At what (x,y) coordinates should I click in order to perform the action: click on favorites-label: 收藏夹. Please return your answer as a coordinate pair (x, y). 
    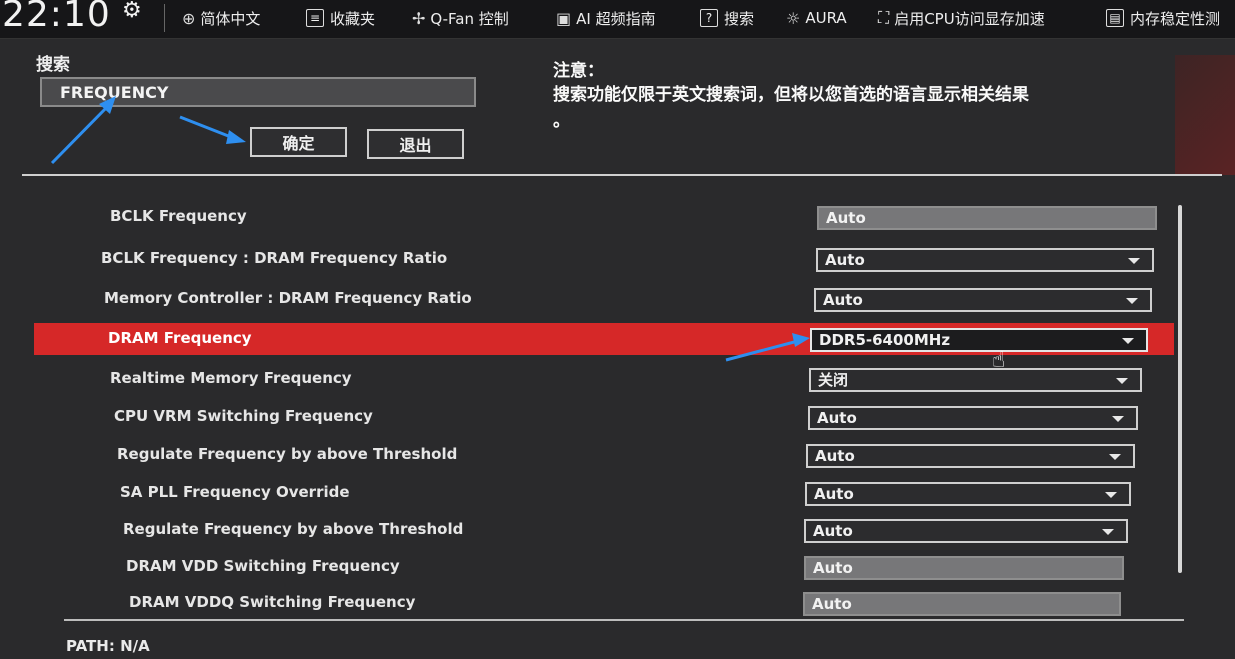
    Looking at the image, I should click on (353, 18).